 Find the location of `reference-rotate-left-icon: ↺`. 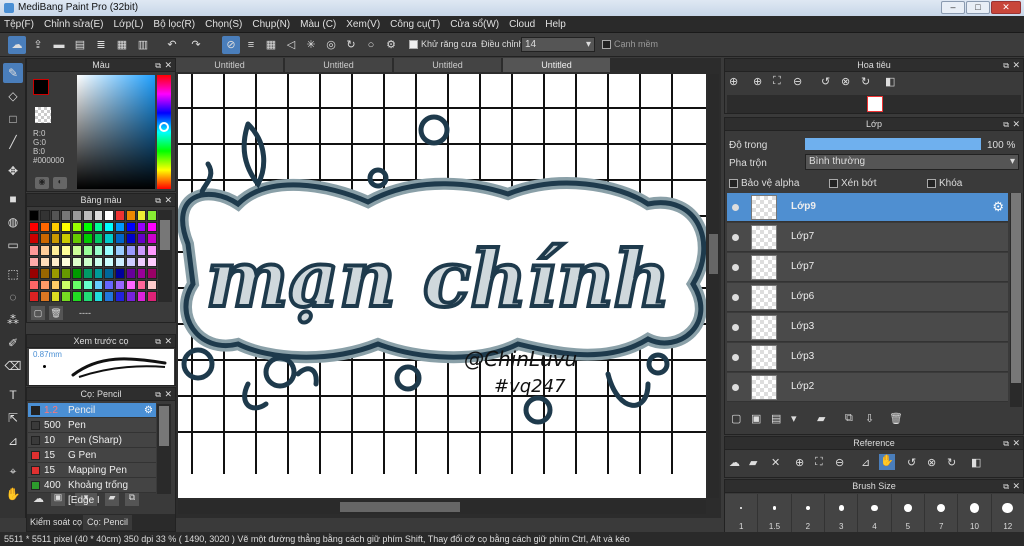

reference-rotate-left-icon: ↺ is located at coordinates (911, 462).